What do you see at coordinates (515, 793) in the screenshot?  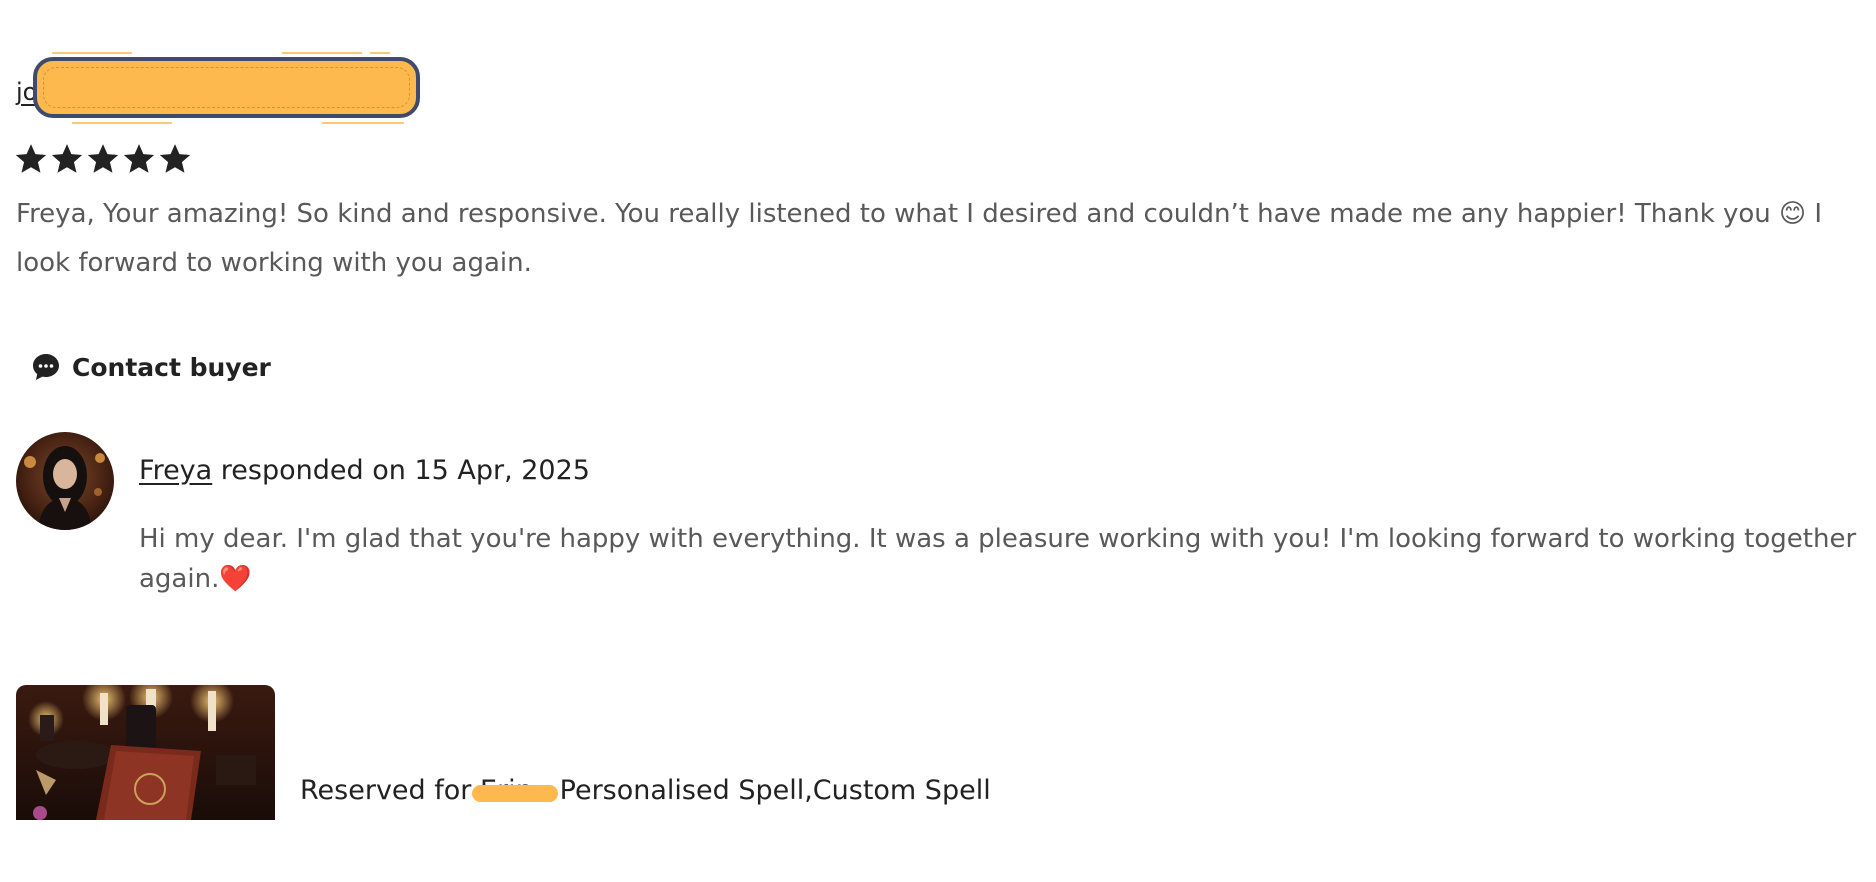 I see `buyer-name-redaction` at bounding box center [515, 793].